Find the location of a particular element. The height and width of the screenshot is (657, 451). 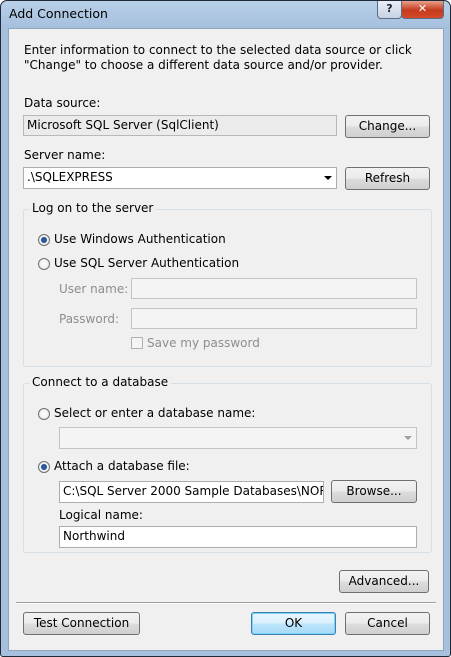

logical-name-label: Logical name: is located at coordinates (101, 515).